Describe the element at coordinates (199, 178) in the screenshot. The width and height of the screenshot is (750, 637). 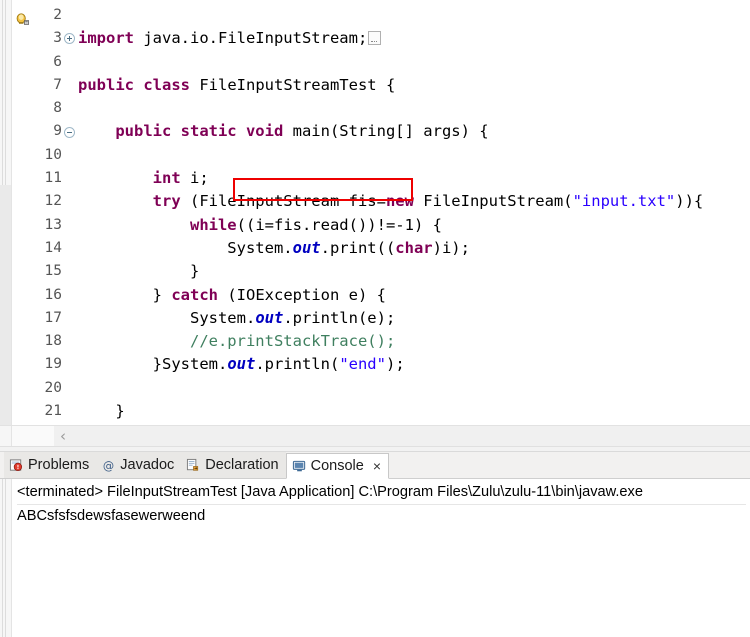
I see `code-token: i;` at that location.